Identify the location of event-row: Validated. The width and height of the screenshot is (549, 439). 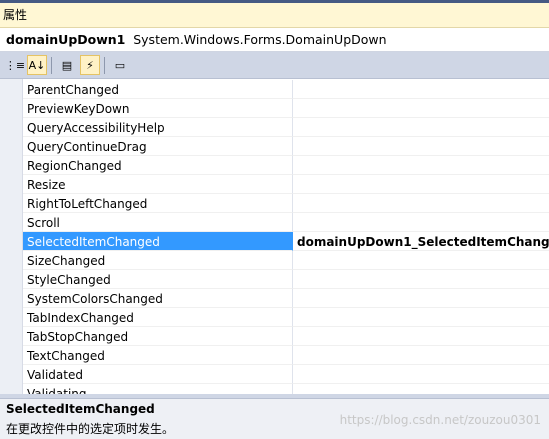
(286, 374).